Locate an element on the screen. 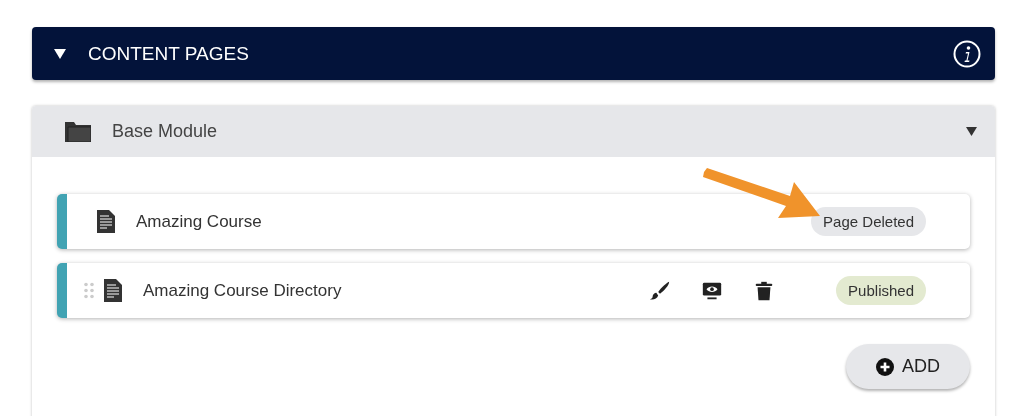 The width and height of the screenshot is (1024, 416). section-header: CONTENT PAGES is located at coordinates (513, 53).